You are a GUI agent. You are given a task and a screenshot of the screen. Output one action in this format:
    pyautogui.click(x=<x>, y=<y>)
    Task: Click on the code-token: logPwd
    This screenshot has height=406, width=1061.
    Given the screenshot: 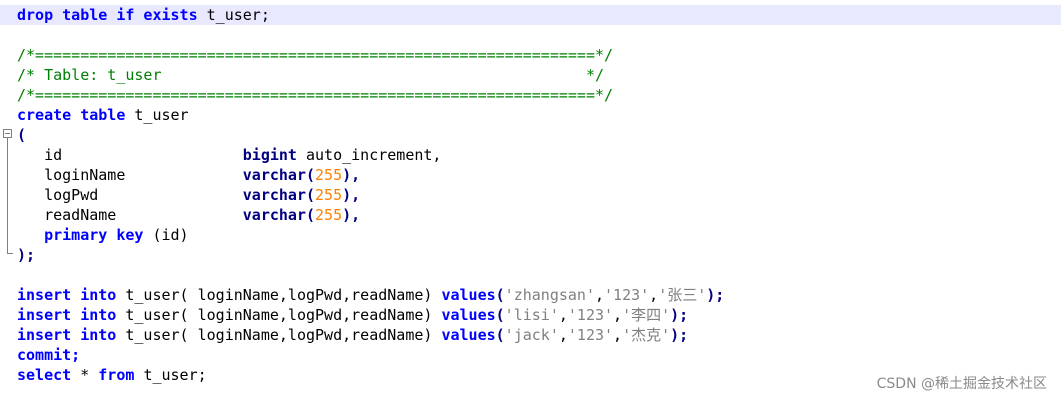 What is the action you would take?
    pyautogui.click(x=130, y=195)
    